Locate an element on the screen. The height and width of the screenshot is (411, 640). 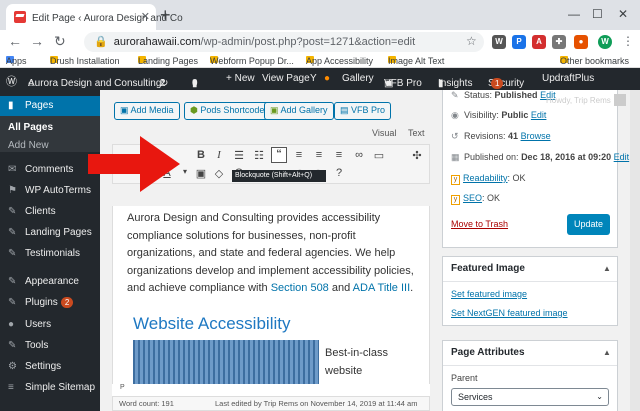
sidebar-item-pages: ▮ Pages is located at coordinates (50, 106).